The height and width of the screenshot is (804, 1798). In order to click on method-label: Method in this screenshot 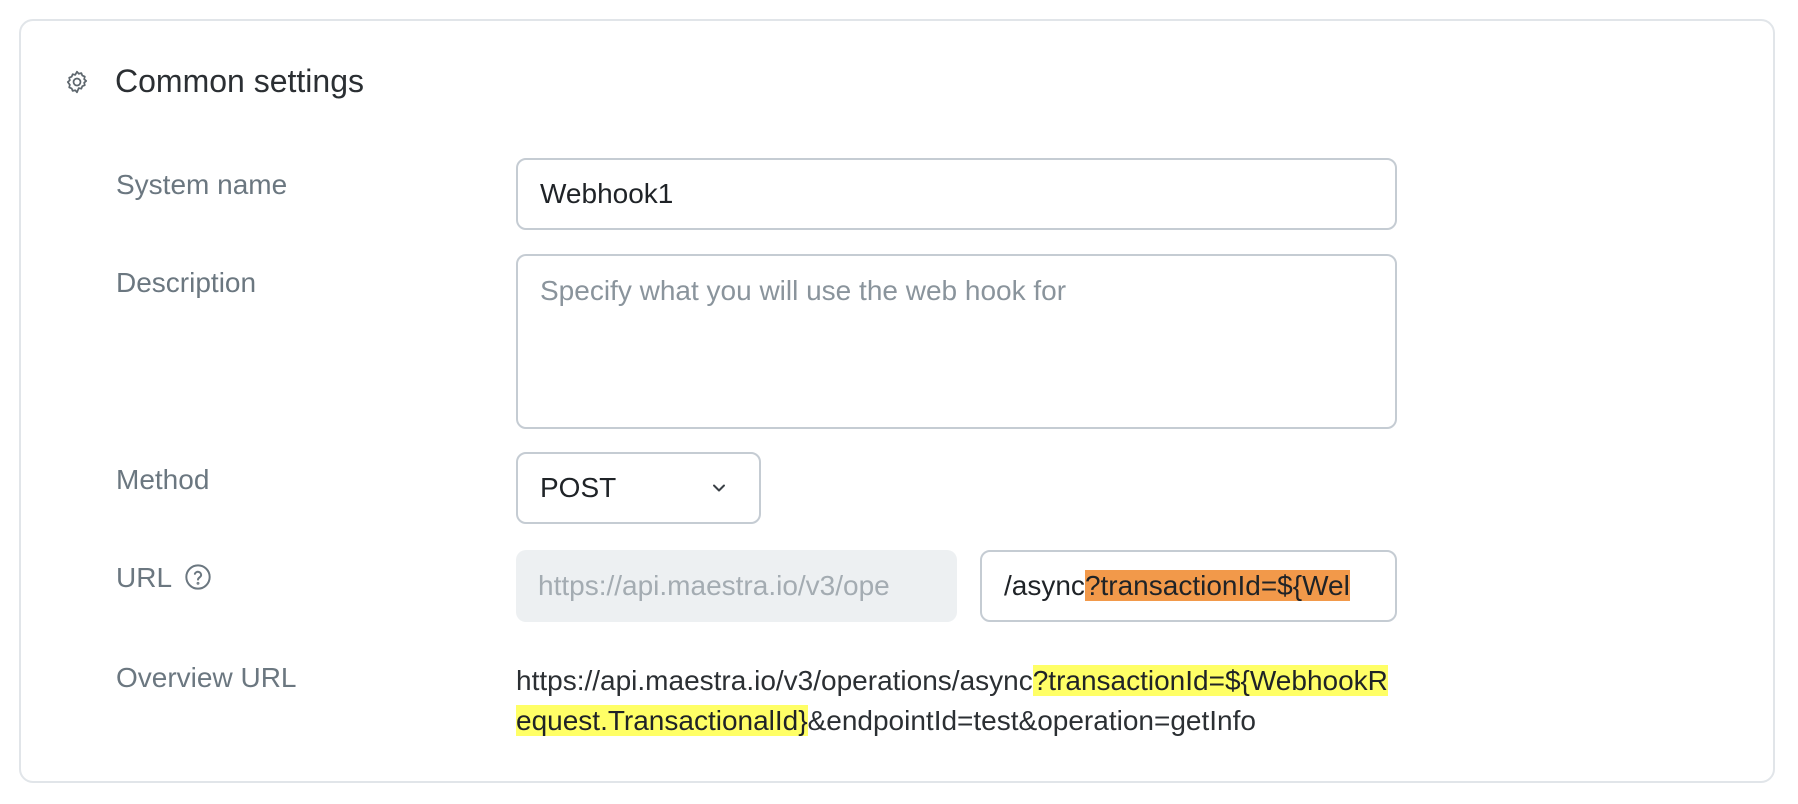, I will do `click(163, 479)`.